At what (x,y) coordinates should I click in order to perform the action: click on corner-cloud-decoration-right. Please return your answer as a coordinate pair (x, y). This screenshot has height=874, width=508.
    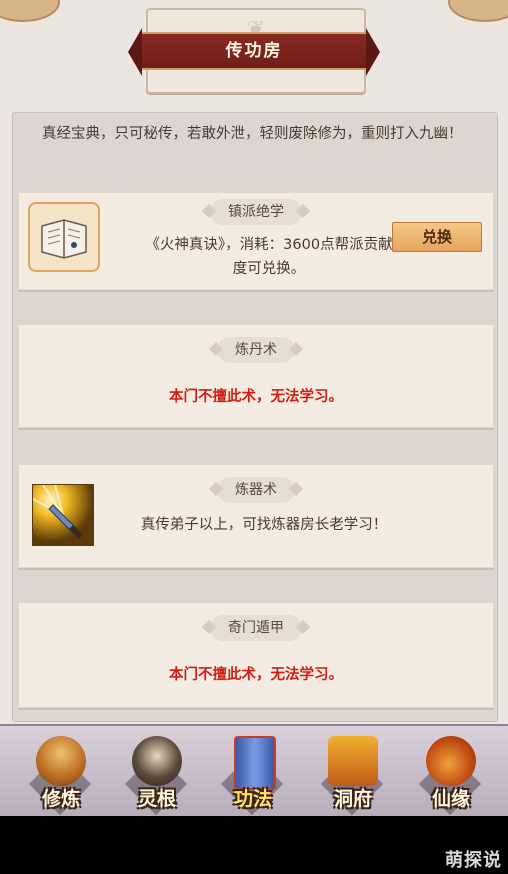
    Looking at the image, I should click on (478, 11).